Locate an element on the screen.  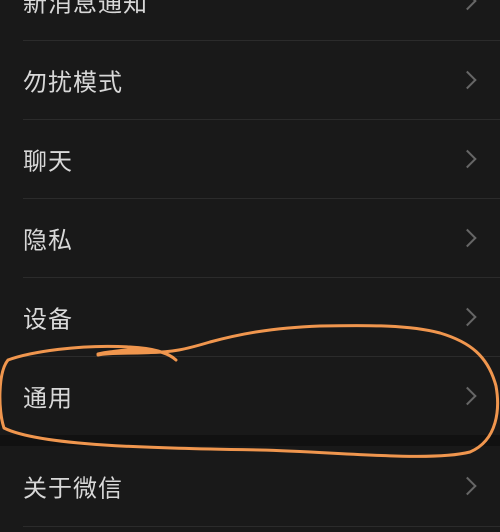
settings-item-do-not-disturb: 勿扰模式 is located at coordinates (250, 80).